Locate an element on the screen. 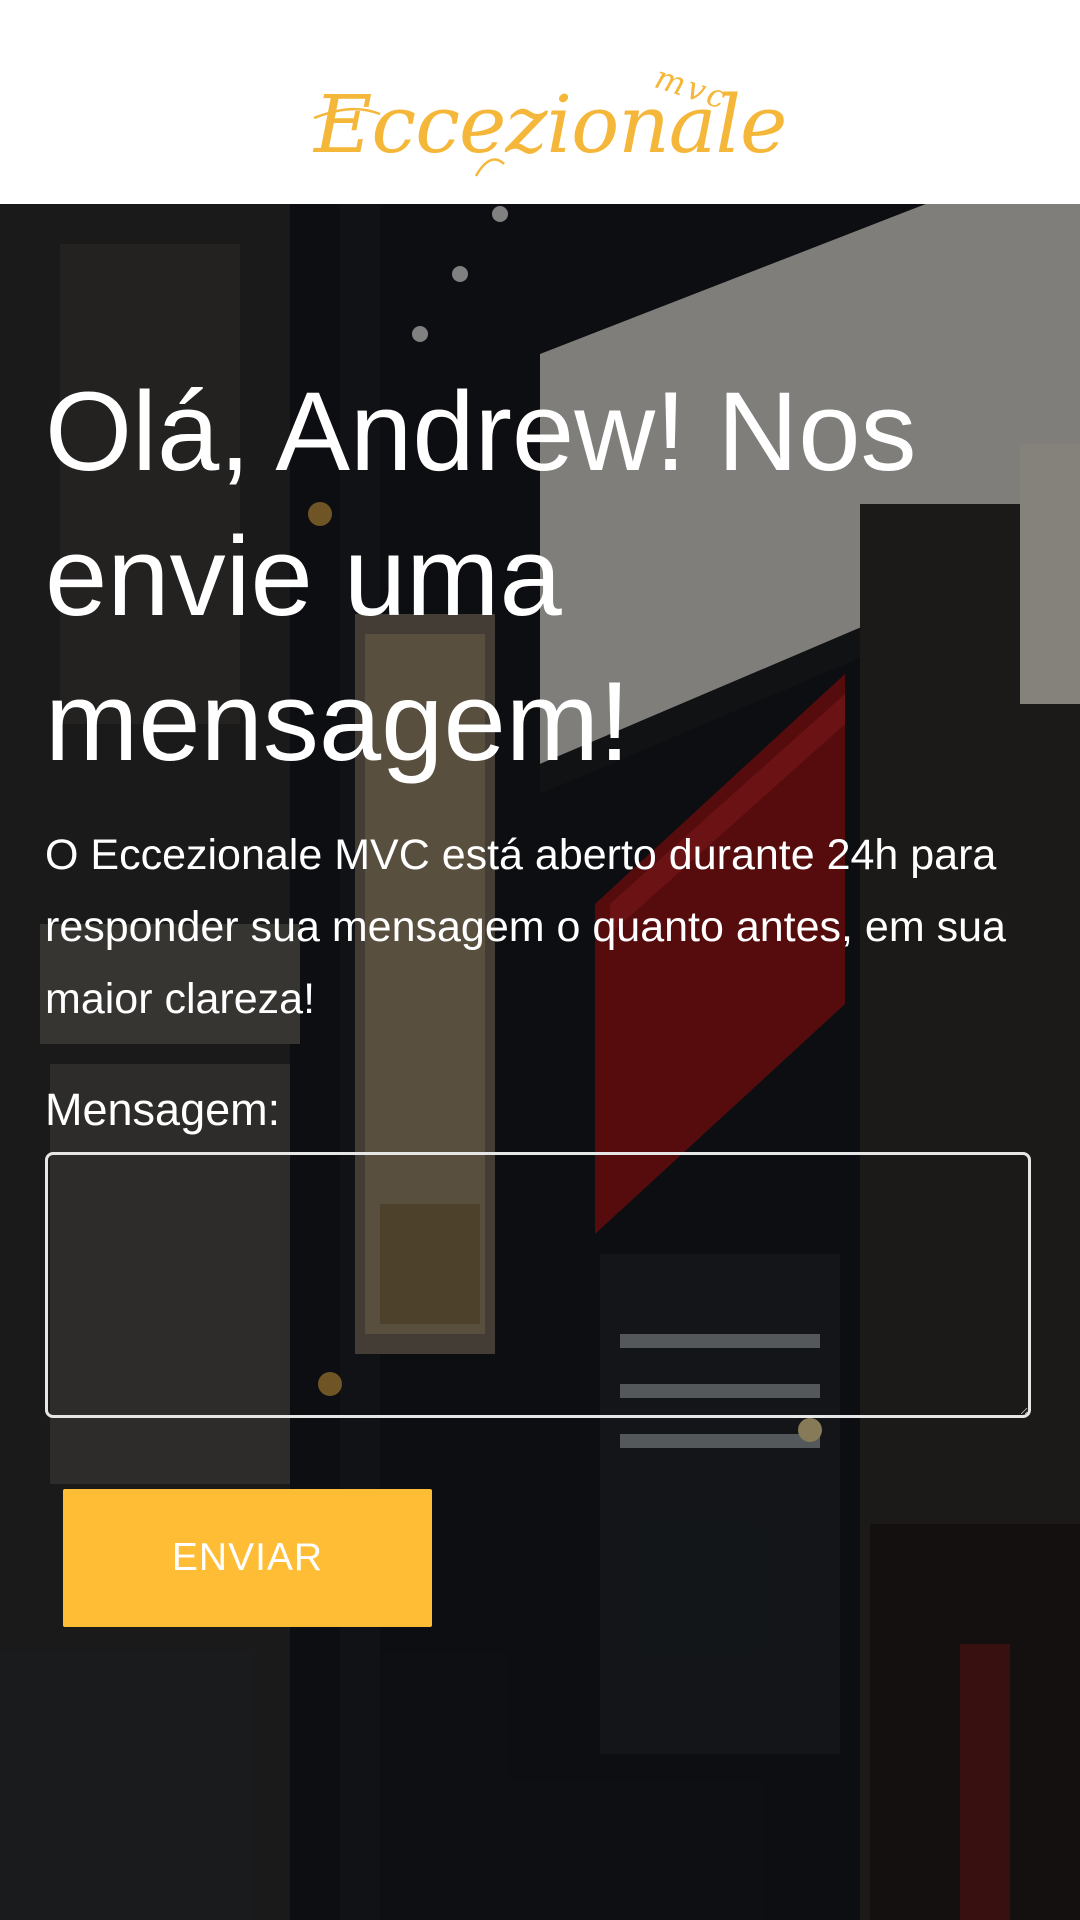 The width and height of the screenshot is (1080, 1920). site-header: Eccezionale mvc is located at coordinates (540, 102).